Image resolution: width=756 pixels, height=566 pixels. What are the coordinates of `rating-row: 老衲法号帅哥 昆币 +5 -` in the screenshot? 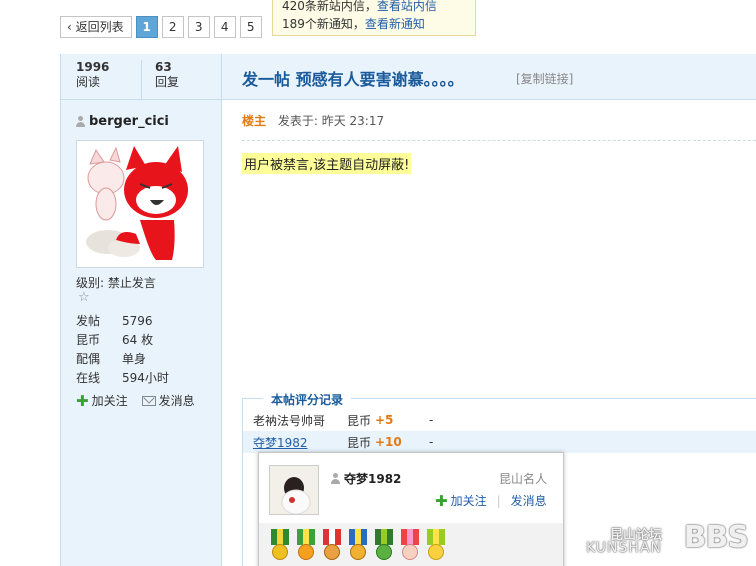 It's located at (499, 420).